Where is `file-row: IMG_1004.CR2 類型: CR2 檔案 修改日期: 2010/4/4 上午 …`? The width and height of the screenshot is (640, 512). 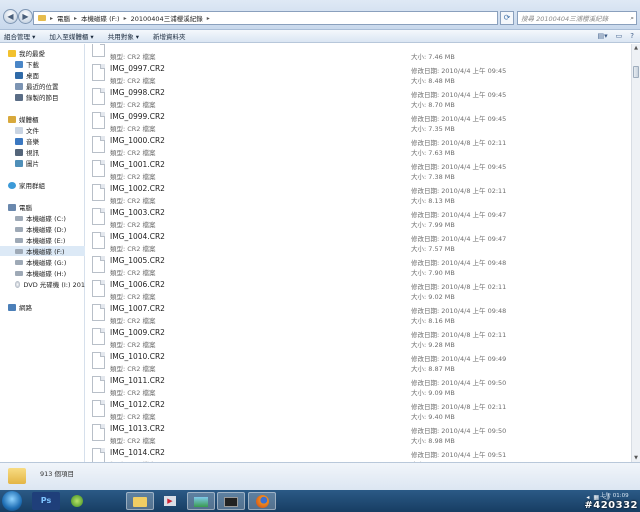 file-row: IMG_1004.CR2 類型: CR2 檔案 修改日期: 2010/4/4 上午 … is located at coordinates (358, 241).